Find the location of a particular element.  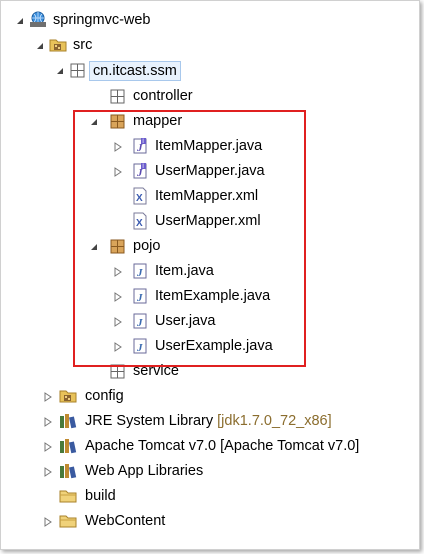

controller-label: controller is located at coordinates (163, 96).